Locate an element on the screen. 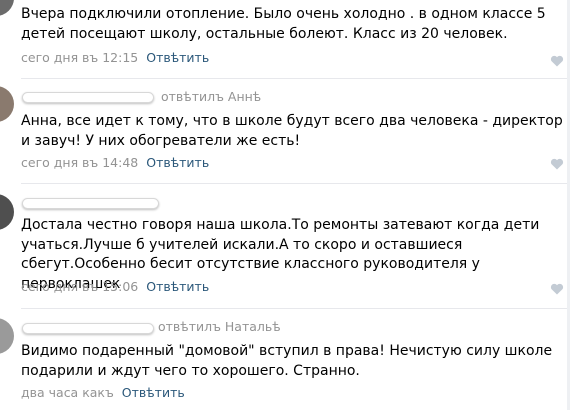  comment-time: сего дня въ 15:06 is located at coordinates (79, 286).